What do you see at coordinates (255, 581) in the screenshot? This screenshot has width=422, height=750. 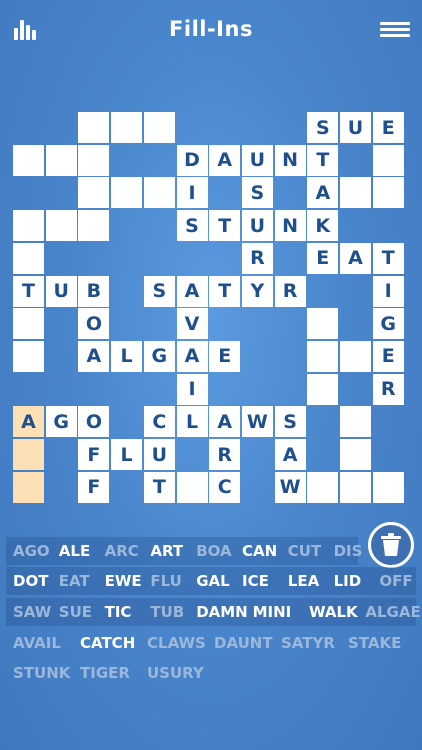 I see `word-bank-item: ICE` at bounding box center [255, 581].